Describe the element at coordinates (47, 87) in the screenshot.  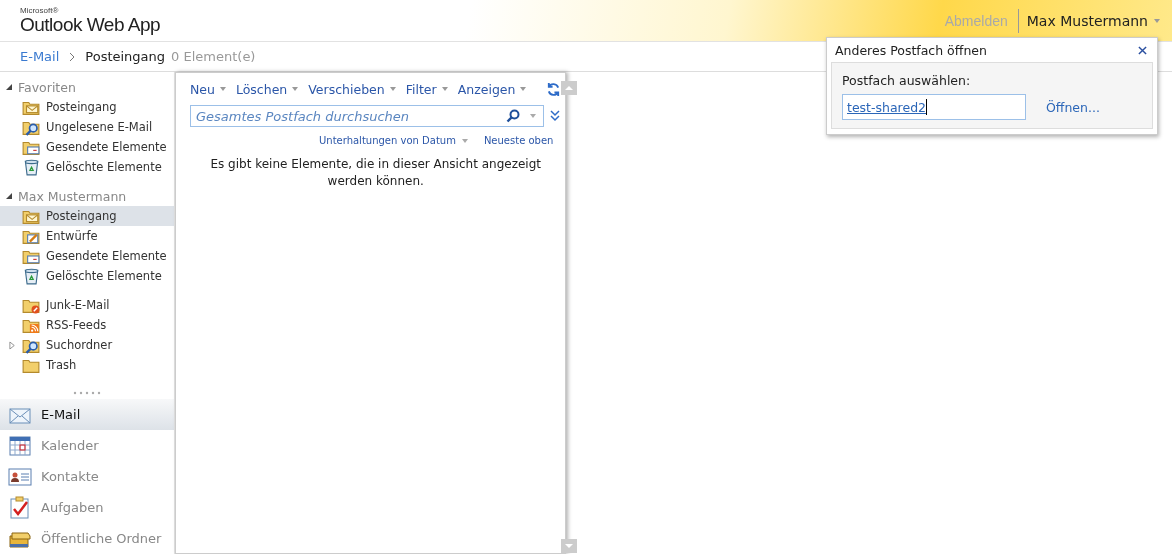
I see `section-header: Favoriten` at that location.